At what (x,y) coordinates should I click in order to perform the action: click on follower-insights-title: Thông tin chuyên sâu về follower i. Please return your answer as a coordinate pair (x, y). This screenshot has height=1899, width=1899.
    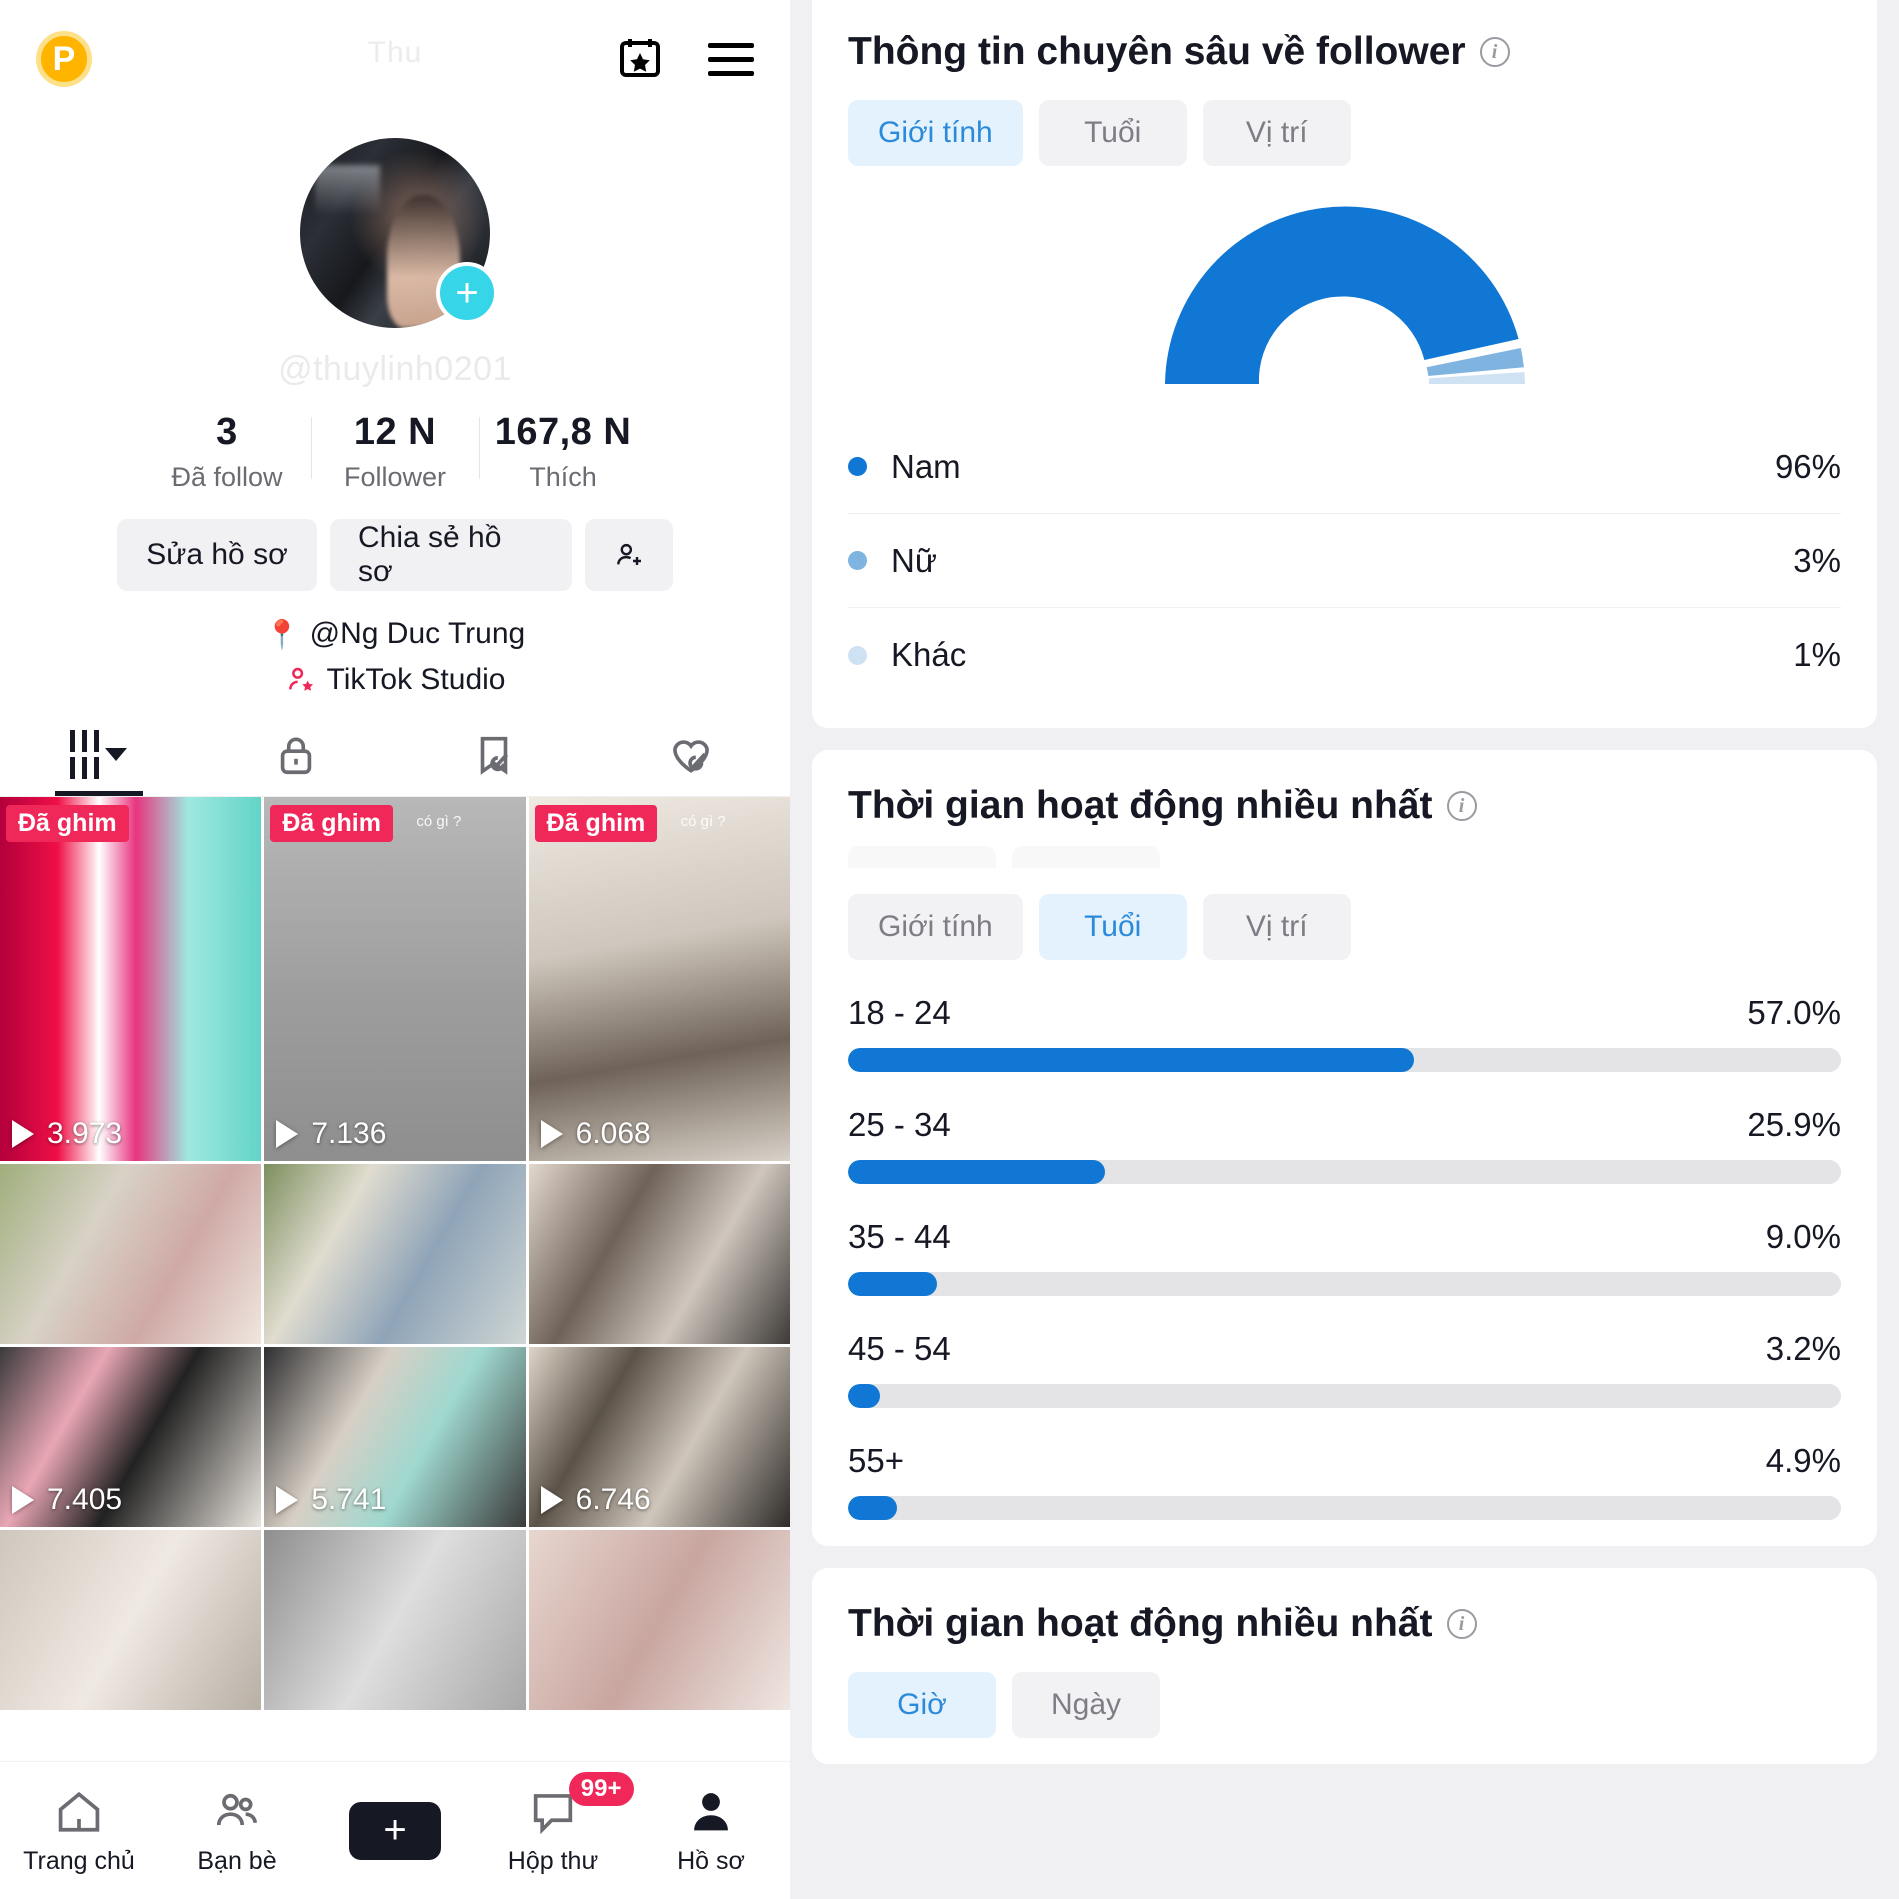
    Looking at the image, I should click on (1344, 52).